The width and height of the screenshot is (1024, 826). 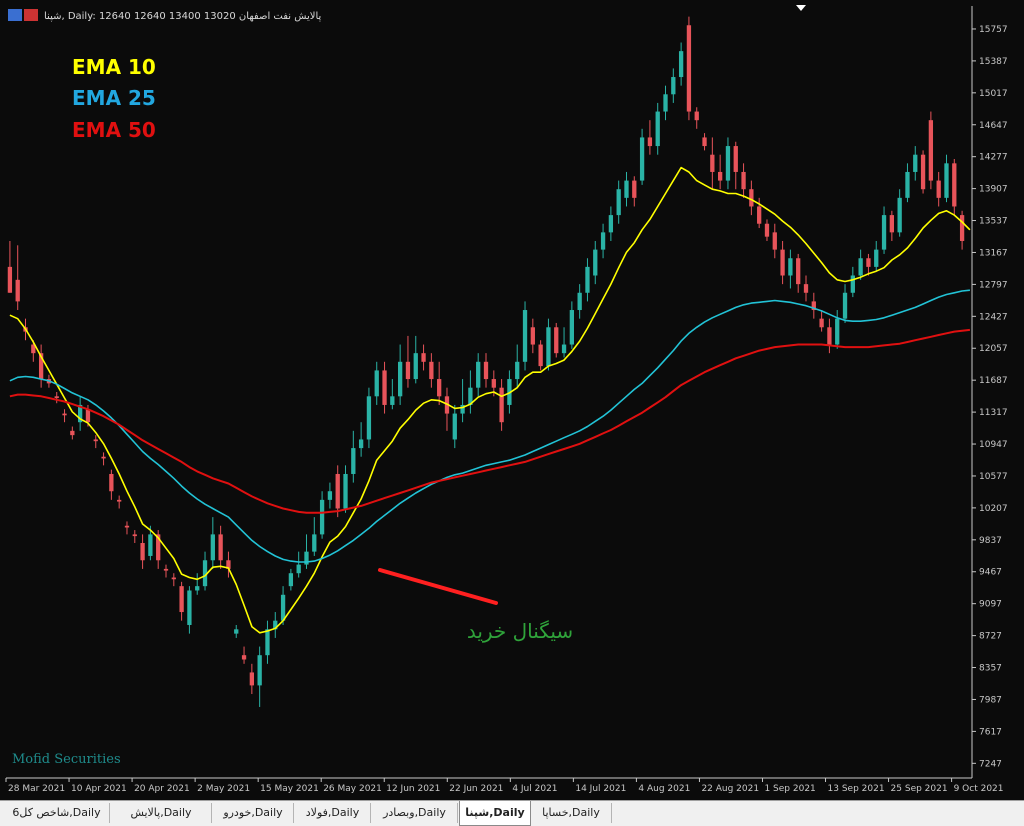 What do you see at coordinates (333, 813) in the screenshot?
I see `tab-3: فولاد,Daily` at bounding box center [333, 813].